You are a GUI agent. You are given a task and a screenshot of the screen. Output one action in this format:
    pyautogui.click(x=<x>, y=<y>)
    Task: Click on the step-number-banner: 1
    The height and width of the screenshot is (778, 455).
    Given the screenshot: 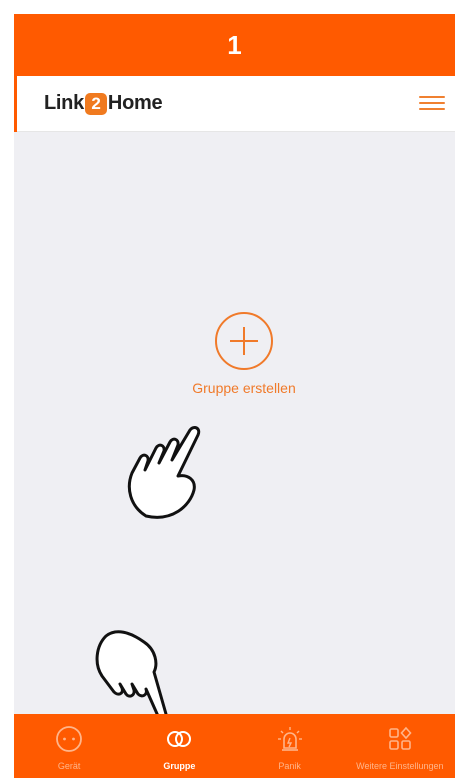 What is the action you would take?
    pyautogui.click(x=234, y=45)
    